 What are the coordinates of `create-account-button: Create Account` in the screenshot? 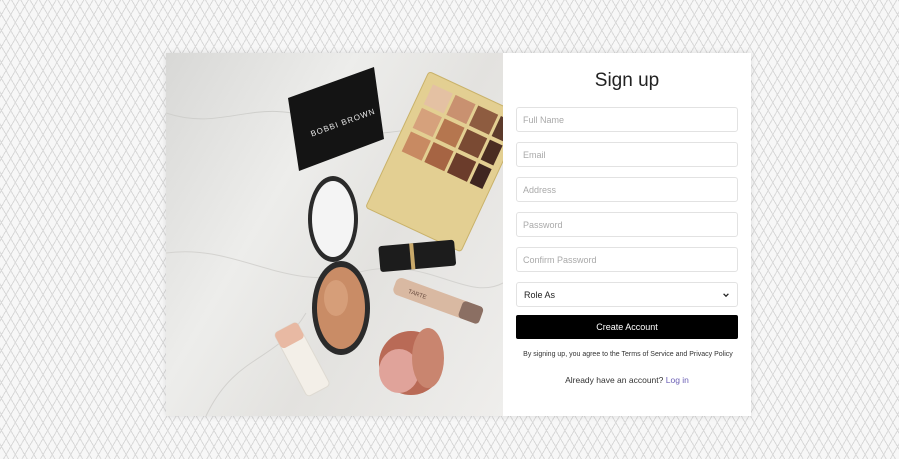 It's located at (627, 327).